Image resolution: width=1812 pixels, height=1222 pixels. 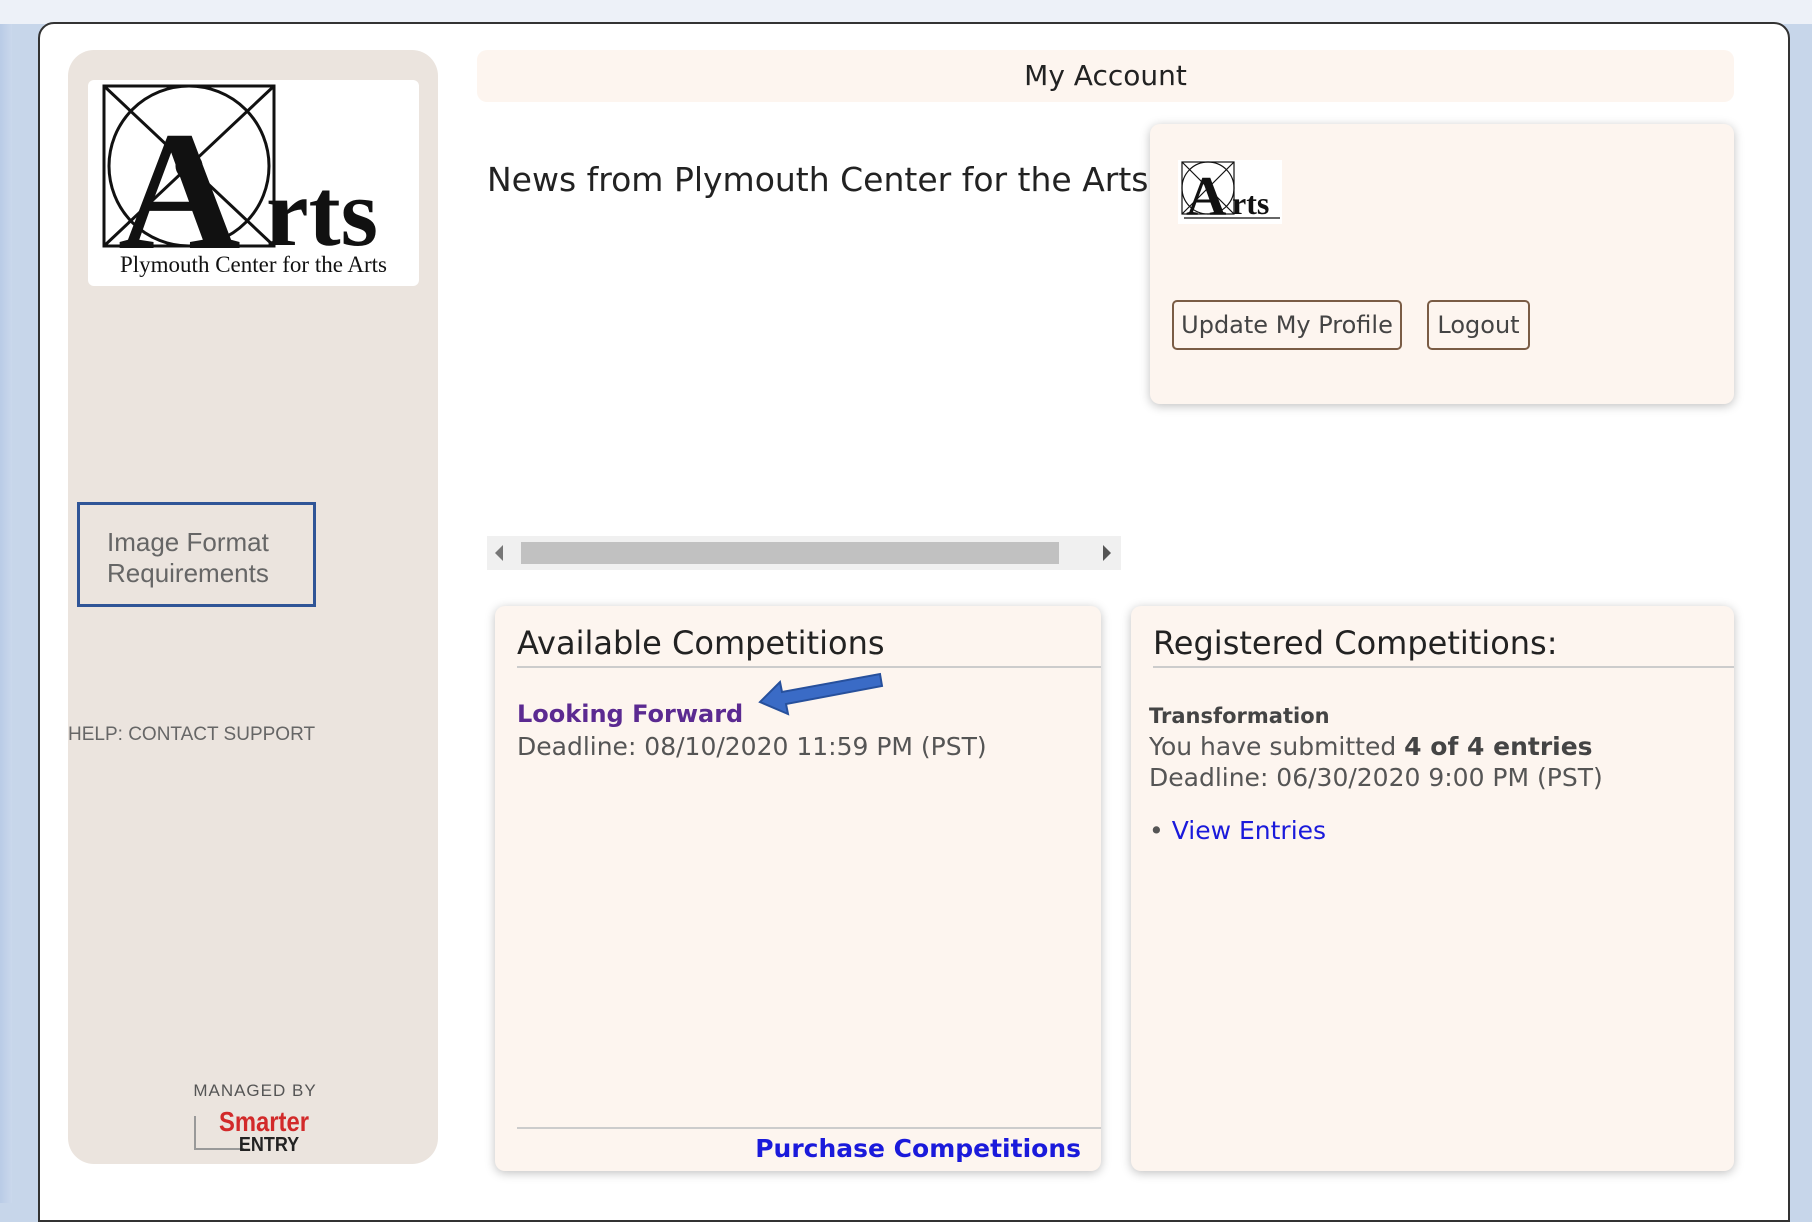 I want to click on submission-prefix: You have submitted, so click(x=1277, y=746).